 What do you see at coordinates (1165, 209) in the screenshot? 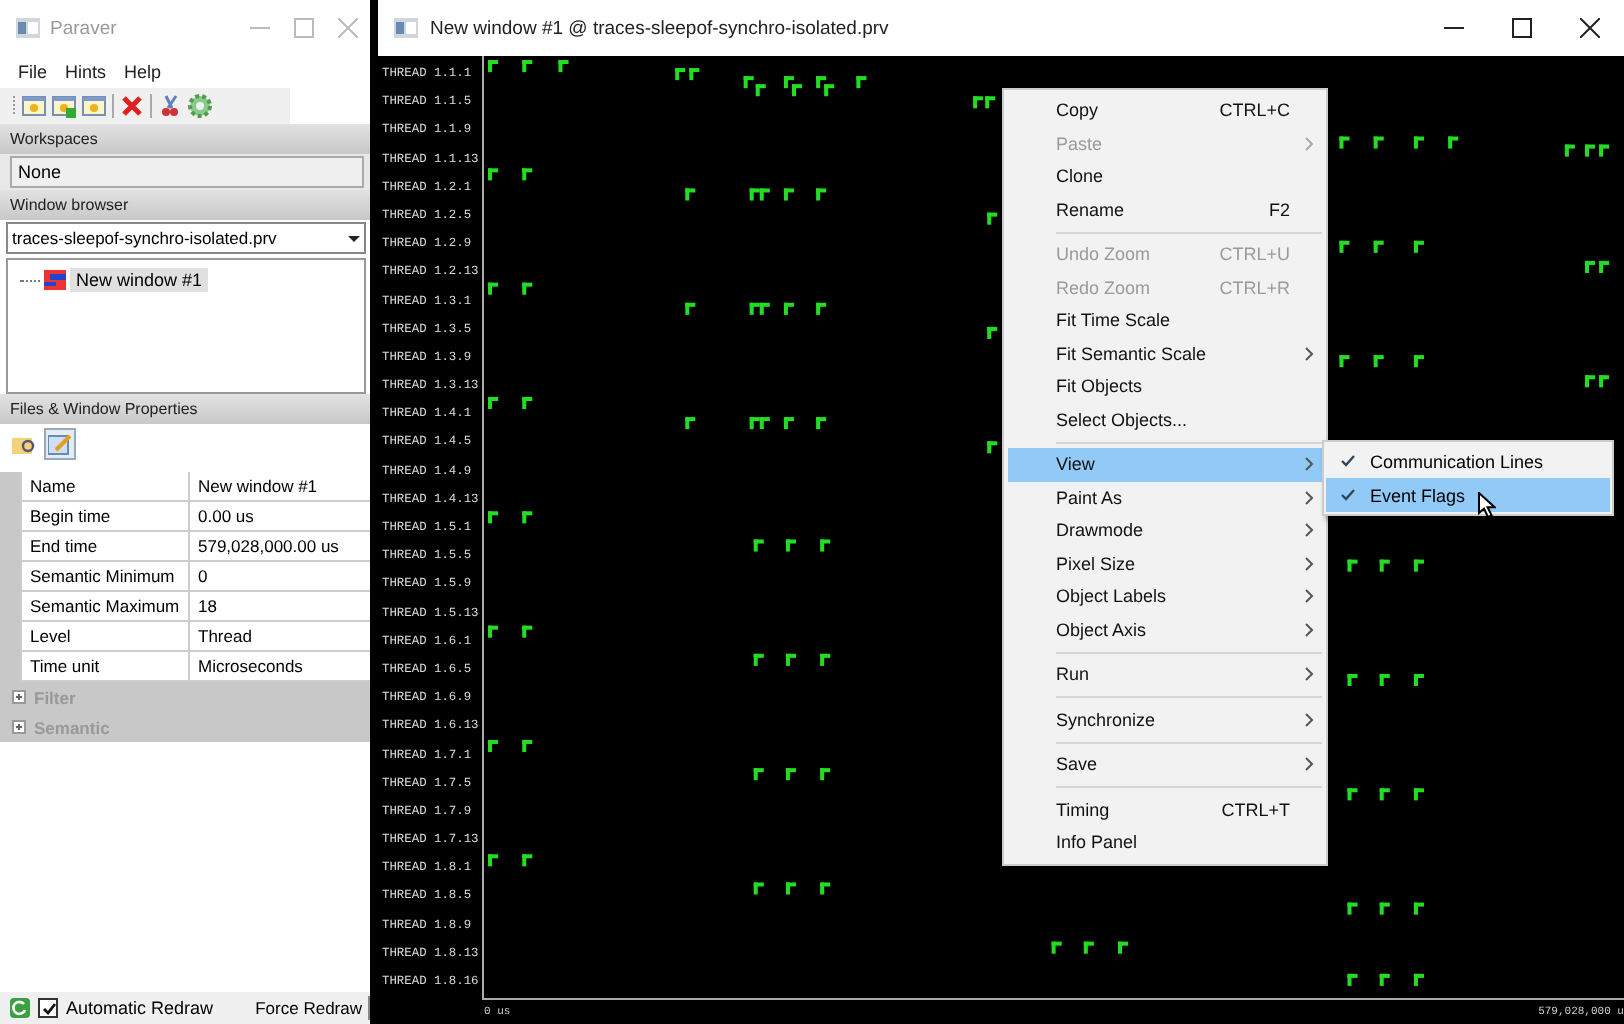
I see `menu-item: Rename F2` at bounding box center [1165, 209].